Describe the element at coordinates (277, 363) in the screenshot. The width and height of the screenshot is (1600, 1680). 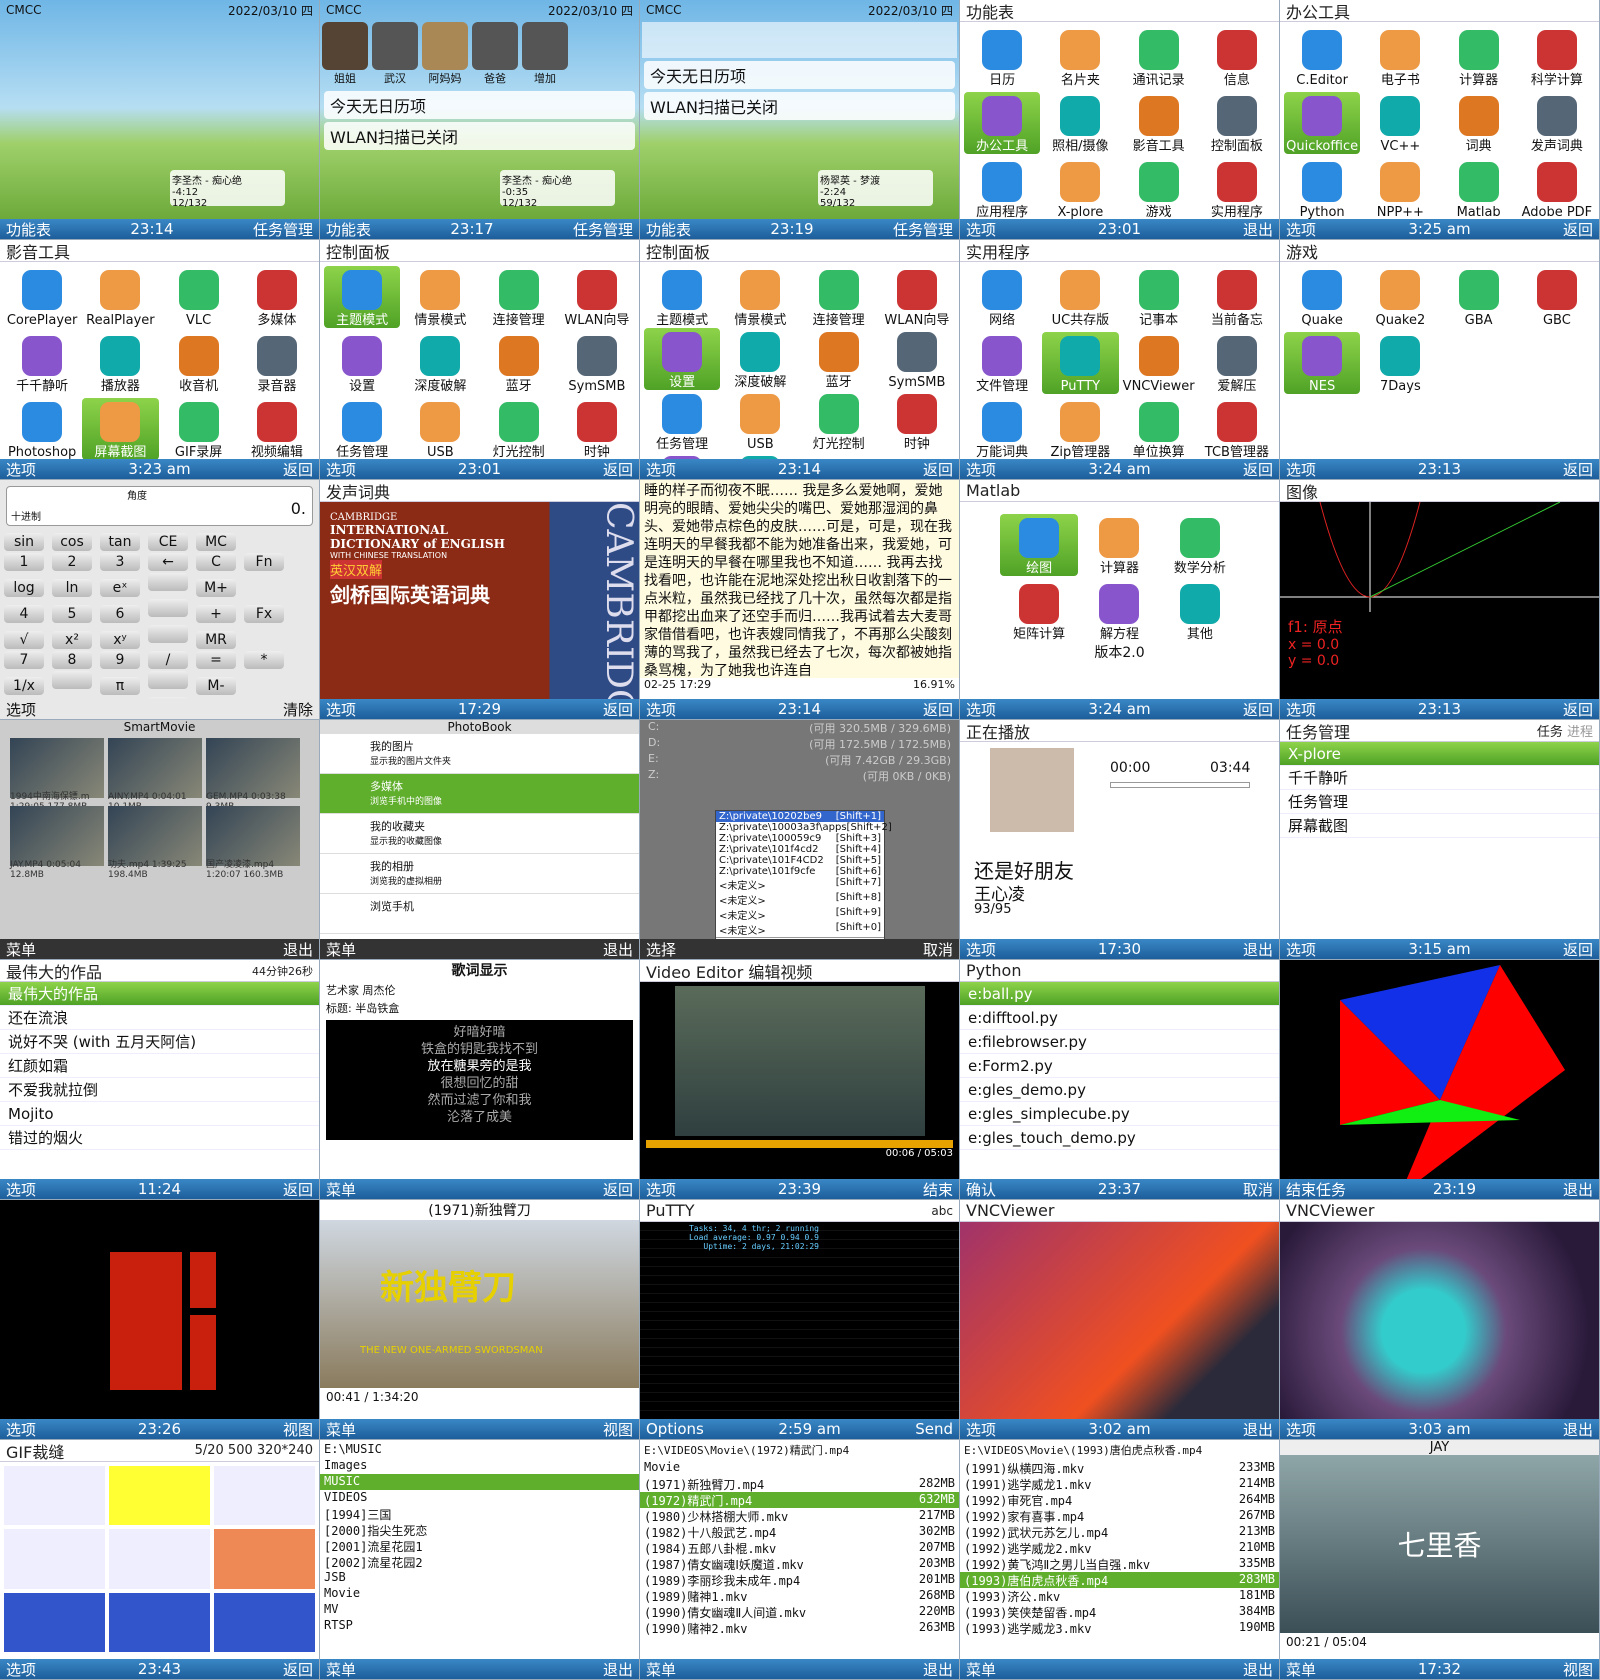
I see `app-icon-item: 录音器` at that location.